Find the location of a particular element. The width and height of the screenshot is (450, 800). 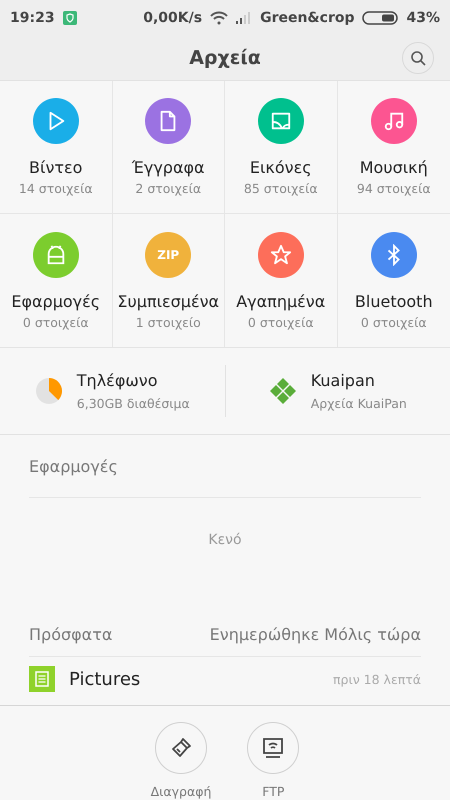

section-title: Εφαρμογές is located at coordinates (73, 466).